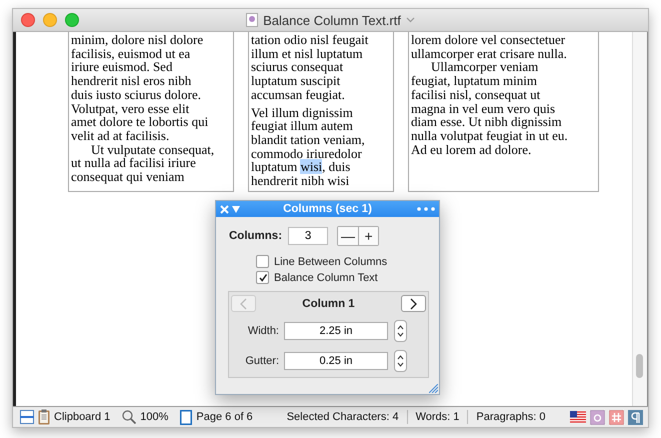 The height and width of the screenshot is (438, 661). What do you see at coordinates (28, 20) in the screenshot?
I see `close-button` at bounding box center [28, 20].